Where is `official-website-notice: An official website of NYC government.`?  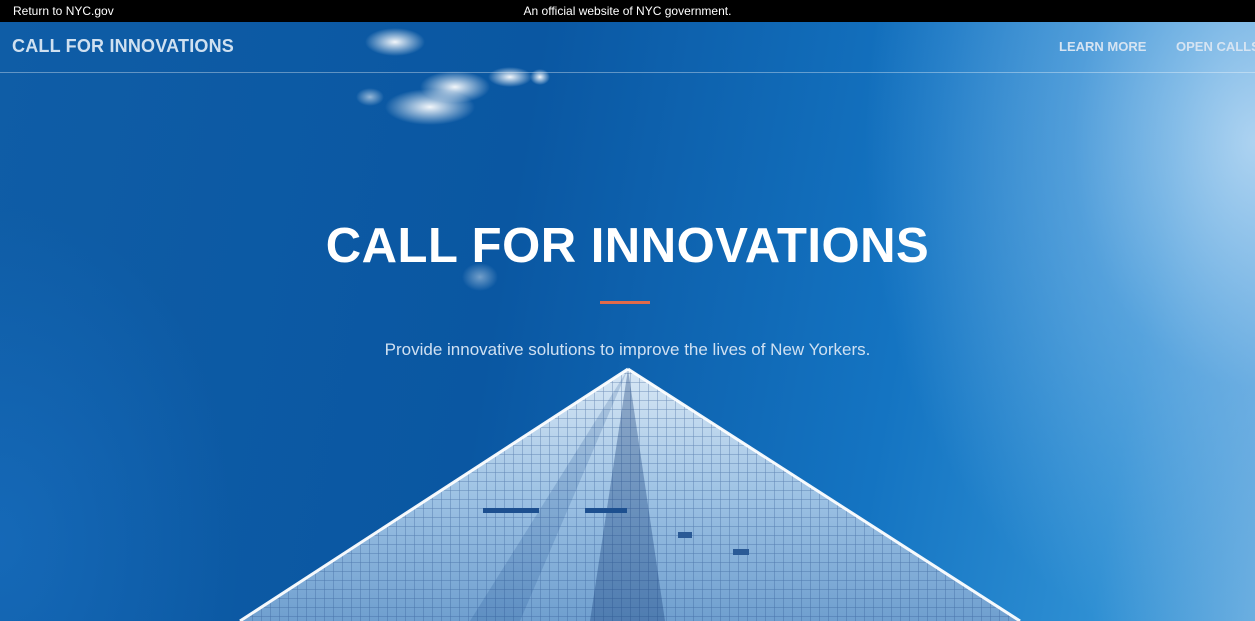
official-website-notice: An official website of NYC government. is located at coordinates (627, 11).